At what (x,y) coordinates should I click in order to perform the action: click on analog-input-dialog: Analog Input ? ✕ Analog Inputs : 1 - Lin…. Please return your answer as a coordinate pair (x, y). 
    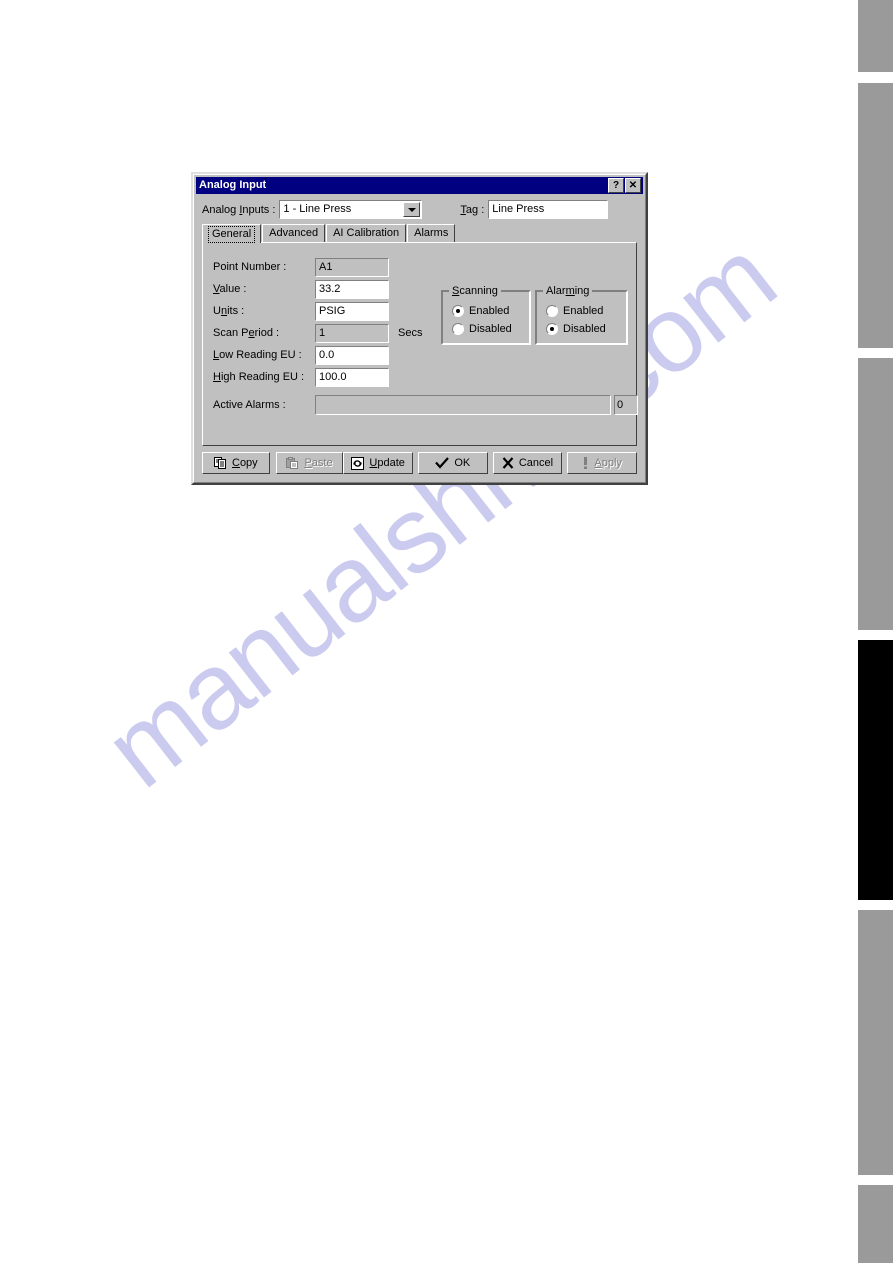
    Looking at the image, I should click on (419, 328).